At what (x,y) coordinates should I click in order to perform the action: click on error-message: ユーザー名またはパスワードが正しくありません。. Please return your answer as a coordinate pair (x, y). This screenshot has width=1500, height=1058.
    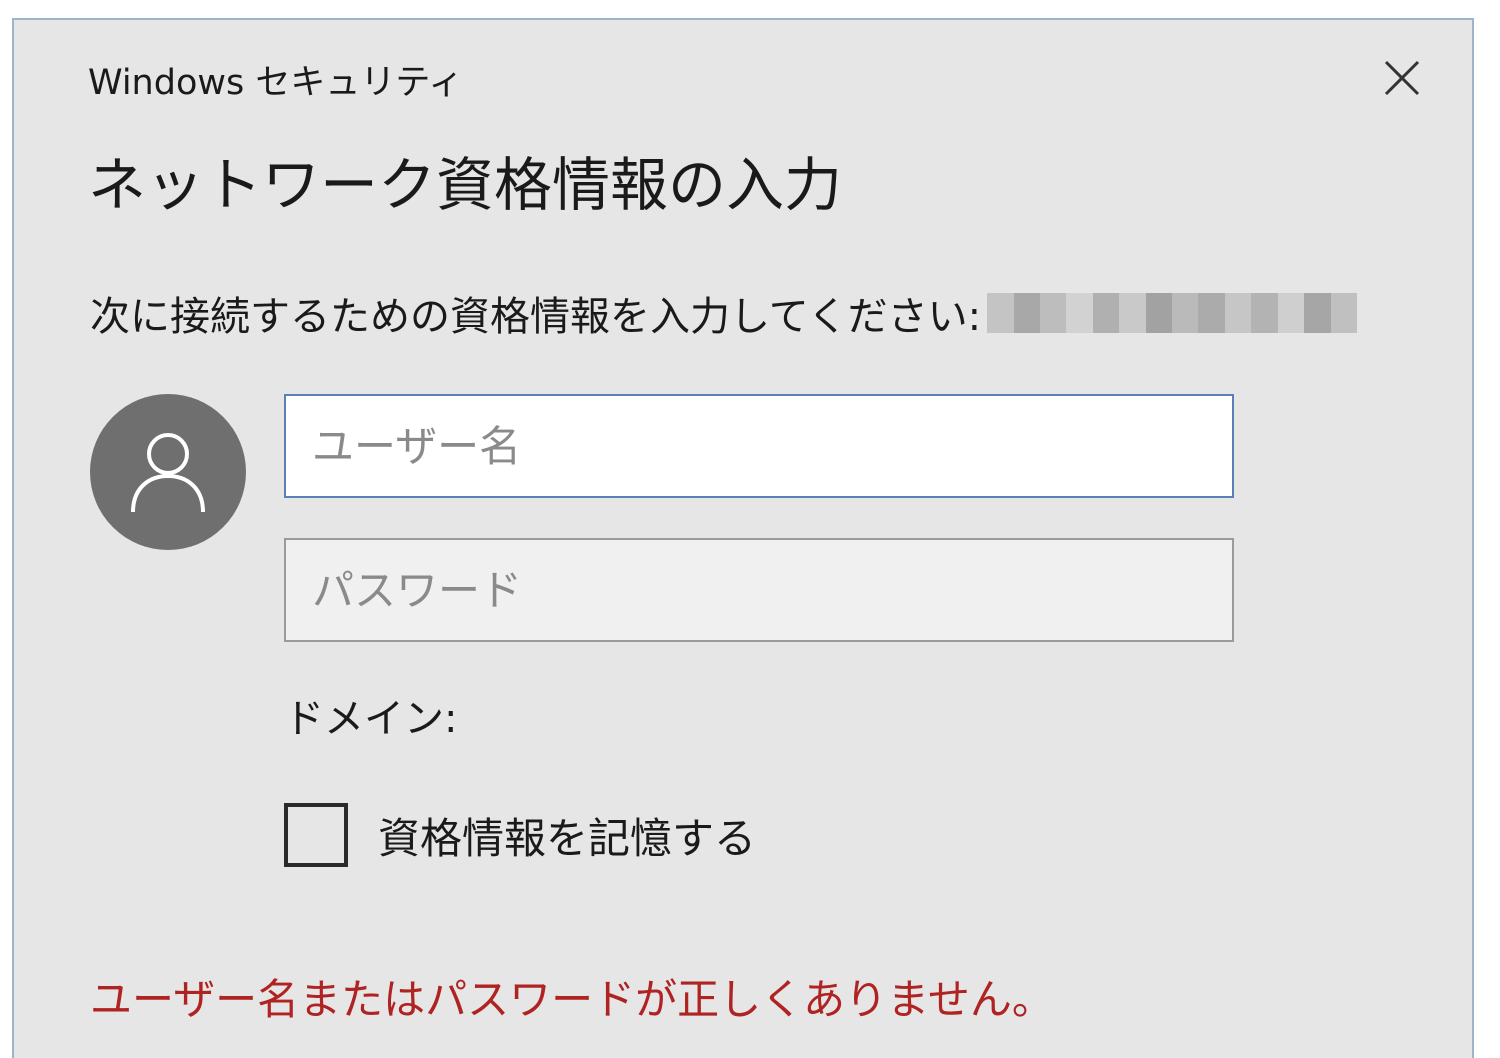
    Looking at the image, I should click on (572, 999).